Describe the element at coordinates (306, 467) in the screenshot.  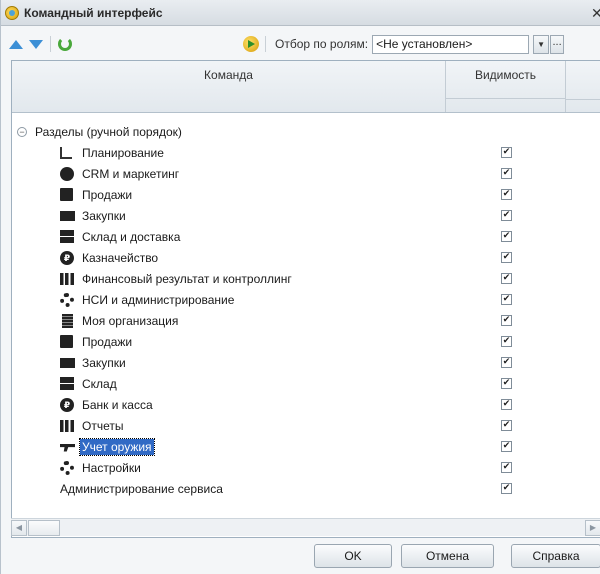
I see `table-row: Настройки ✔` at that location.